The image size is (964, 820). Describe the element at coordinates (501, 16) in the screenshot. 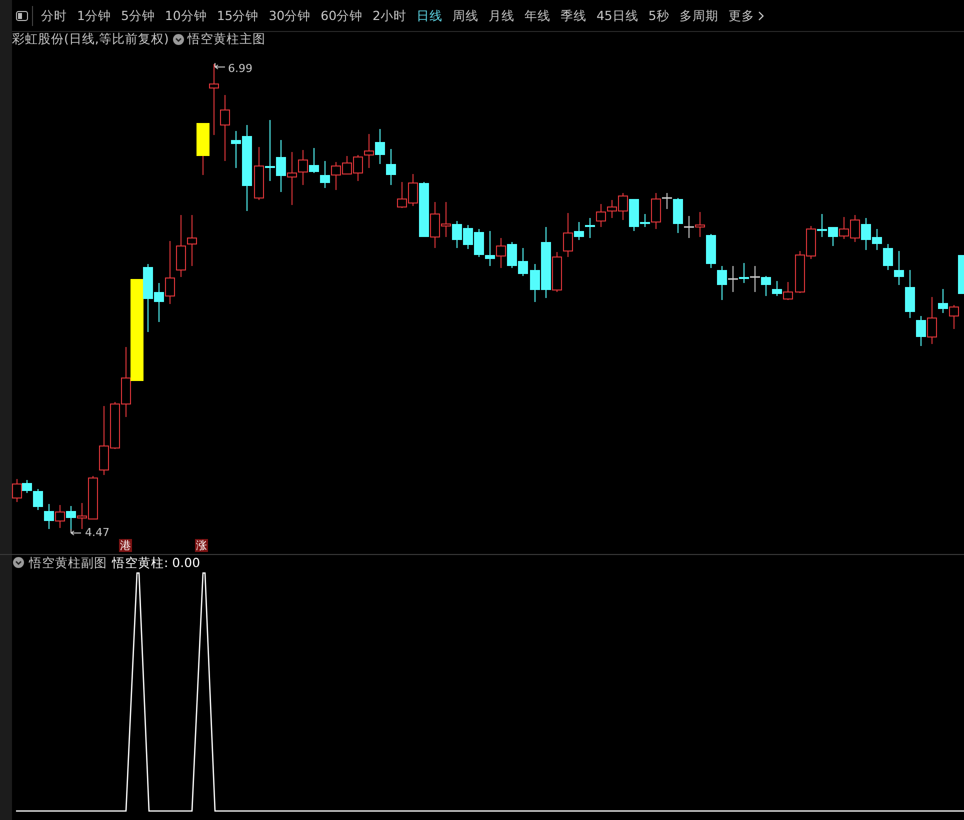

I see `period-tab: 月线` at that location.